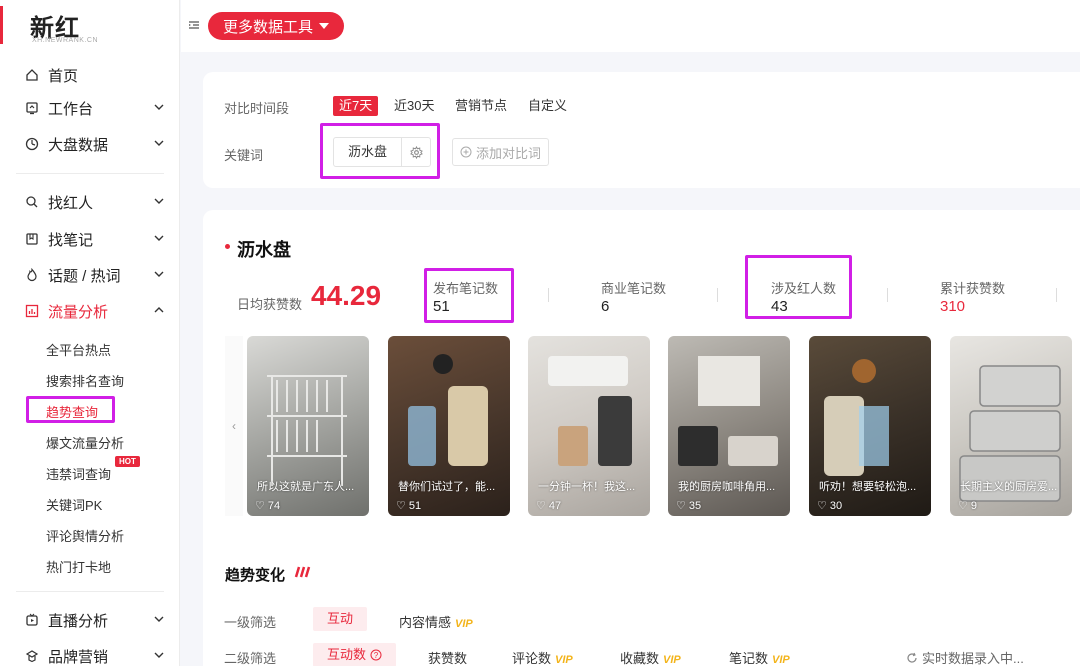 The height and width of the screenshot is (666, 1080). I want to click on period-option-marketing-node: 营销节点, so click(481, 106).